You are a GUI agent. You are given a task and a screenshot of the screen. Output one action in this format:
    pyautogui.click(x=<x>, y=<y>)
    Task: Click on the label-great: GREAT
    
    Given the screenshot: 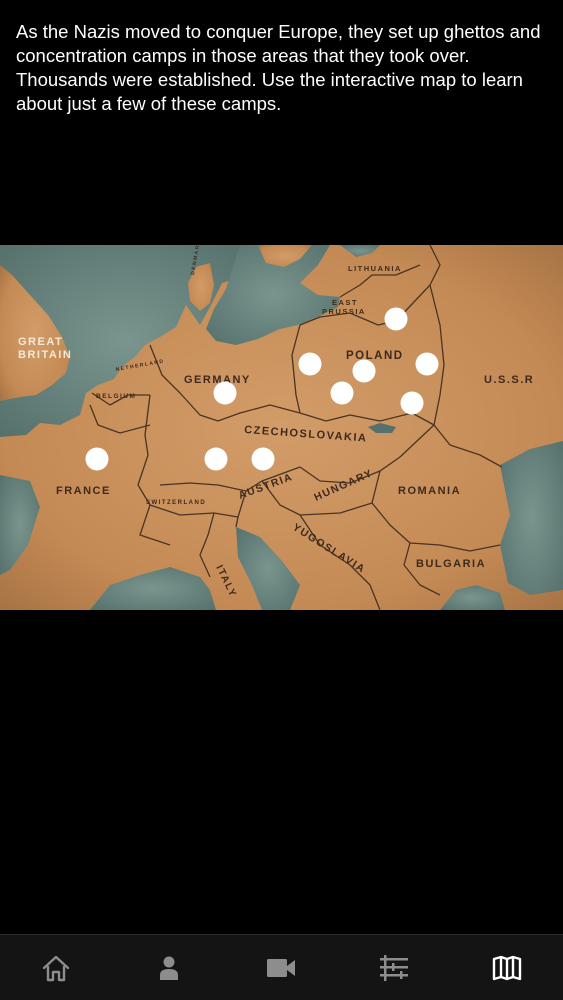 What is the action you would take?
    pyautogui.click(x=40, y=342)
    